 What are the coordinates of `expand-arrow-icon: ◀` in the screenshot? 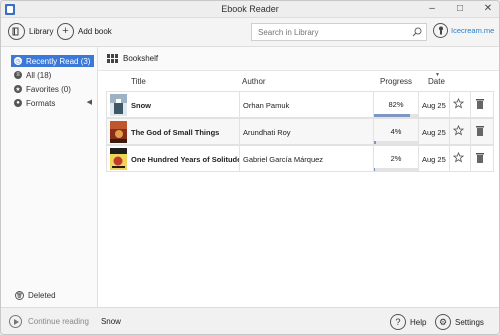 It's located at (89, 102).